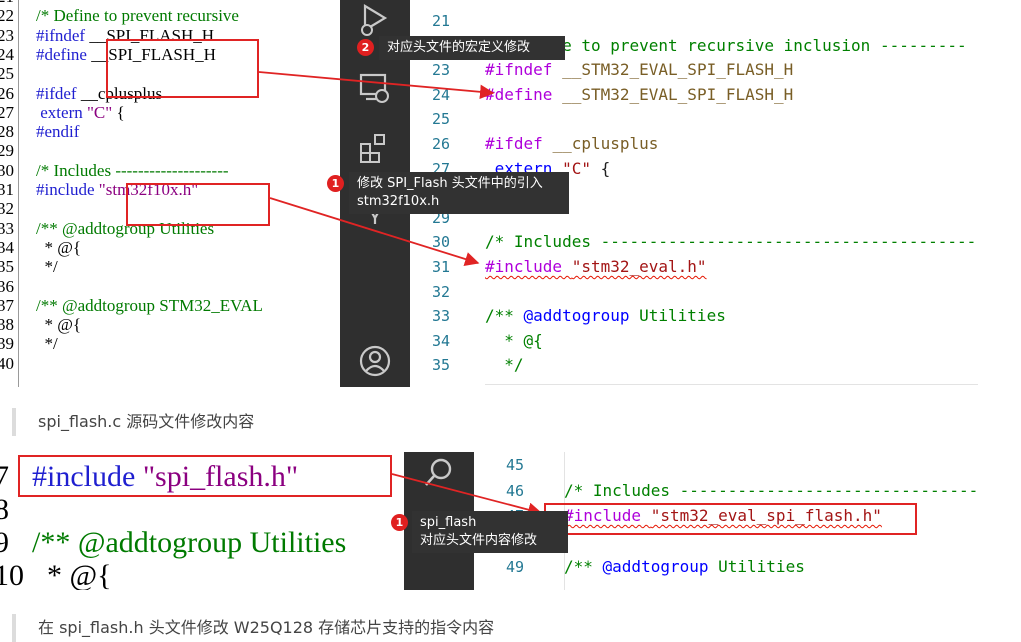  Describe the element at coordinates (448, 522) in the screenshot. I see `callout-3-line1: spi_flash` at that location.